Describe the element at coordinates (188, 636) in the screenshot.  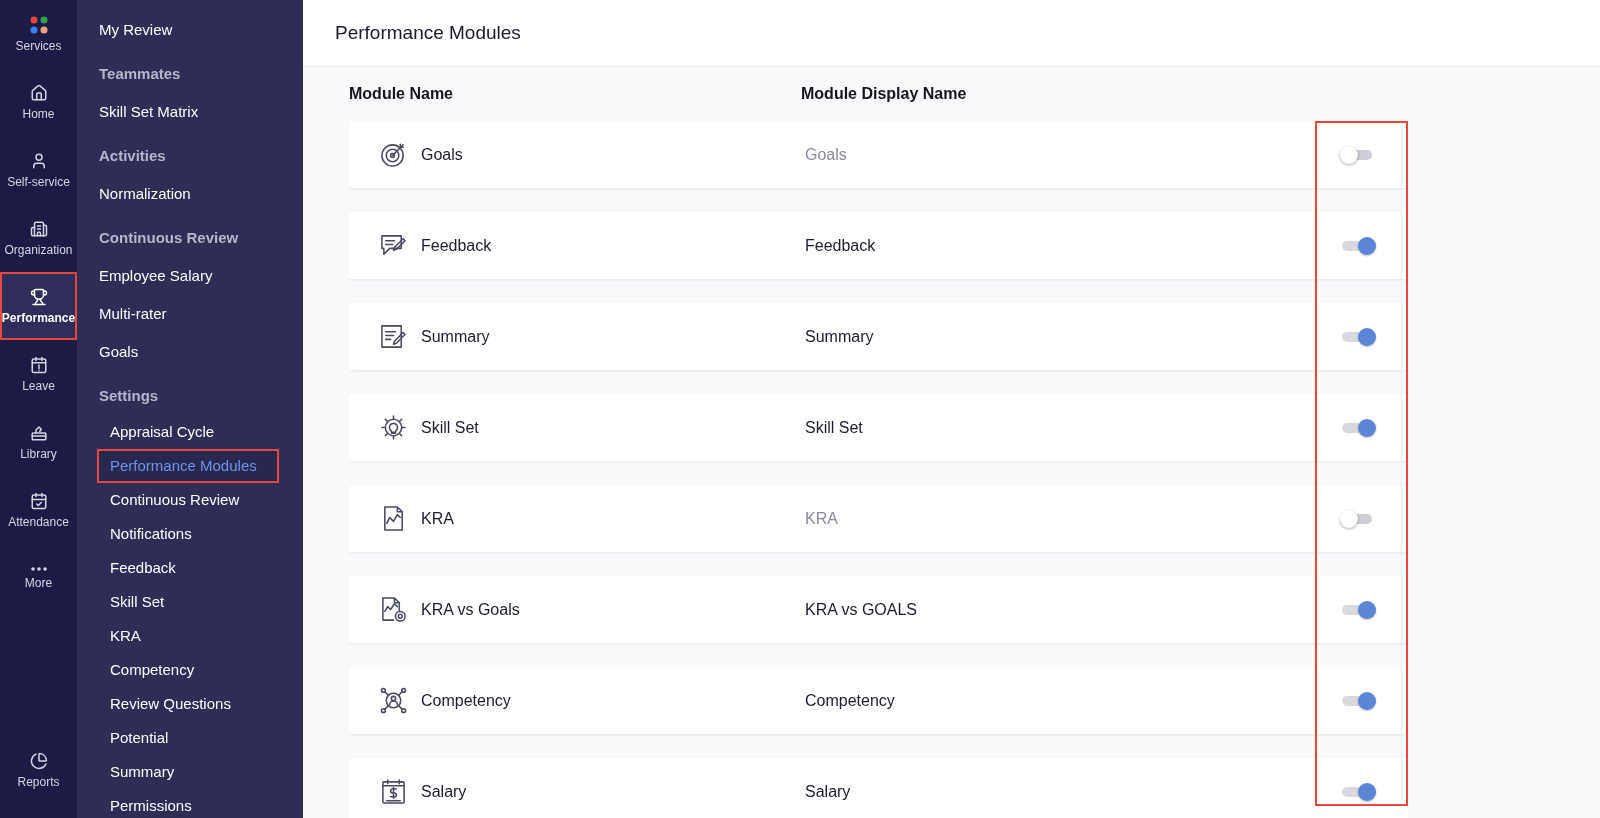
I see `sidebar-link: KRA` at that location.